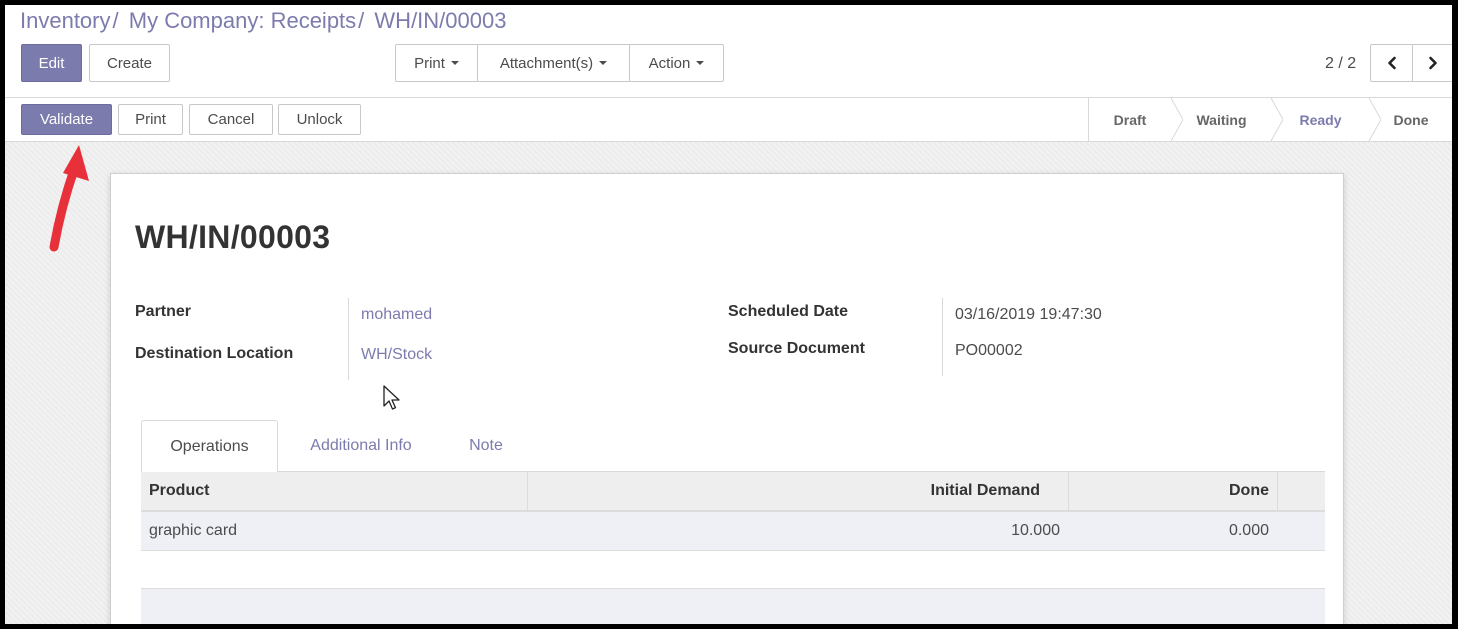  I want to click on status-step-done: Done, so click(1410, 119).